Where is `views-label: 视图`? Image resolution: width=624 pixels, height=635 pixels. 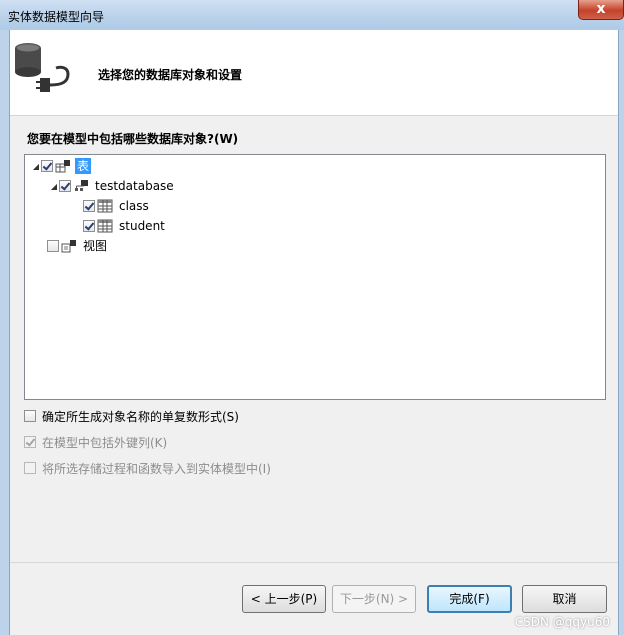 views-label: 视图 is located at coordinates (95, 246).